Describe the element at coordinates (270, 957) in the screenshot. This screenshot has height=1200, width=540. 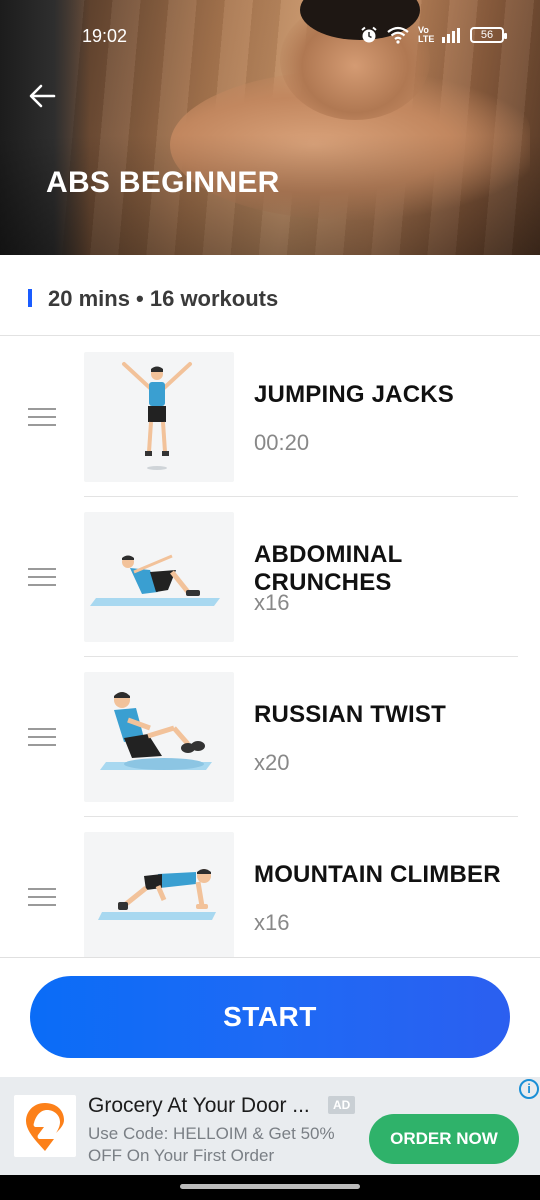
I see `footer-divider` at that location.